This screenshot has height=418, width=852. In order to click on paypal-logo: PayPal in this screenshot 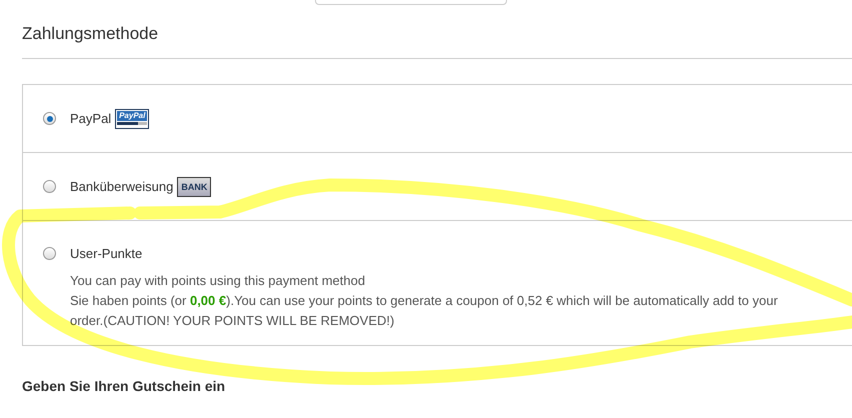, I will do `click(132, 118)`.